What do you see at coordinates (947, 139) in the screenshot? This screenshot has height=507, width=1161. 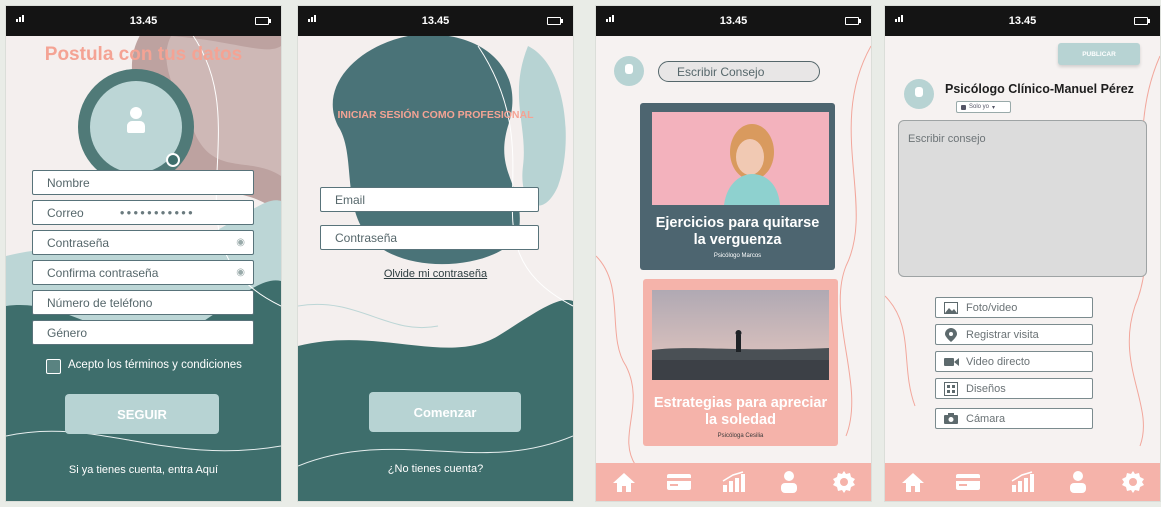 I see `editor-placeholder: Escribir consejo` at bounding box center [947, 139].